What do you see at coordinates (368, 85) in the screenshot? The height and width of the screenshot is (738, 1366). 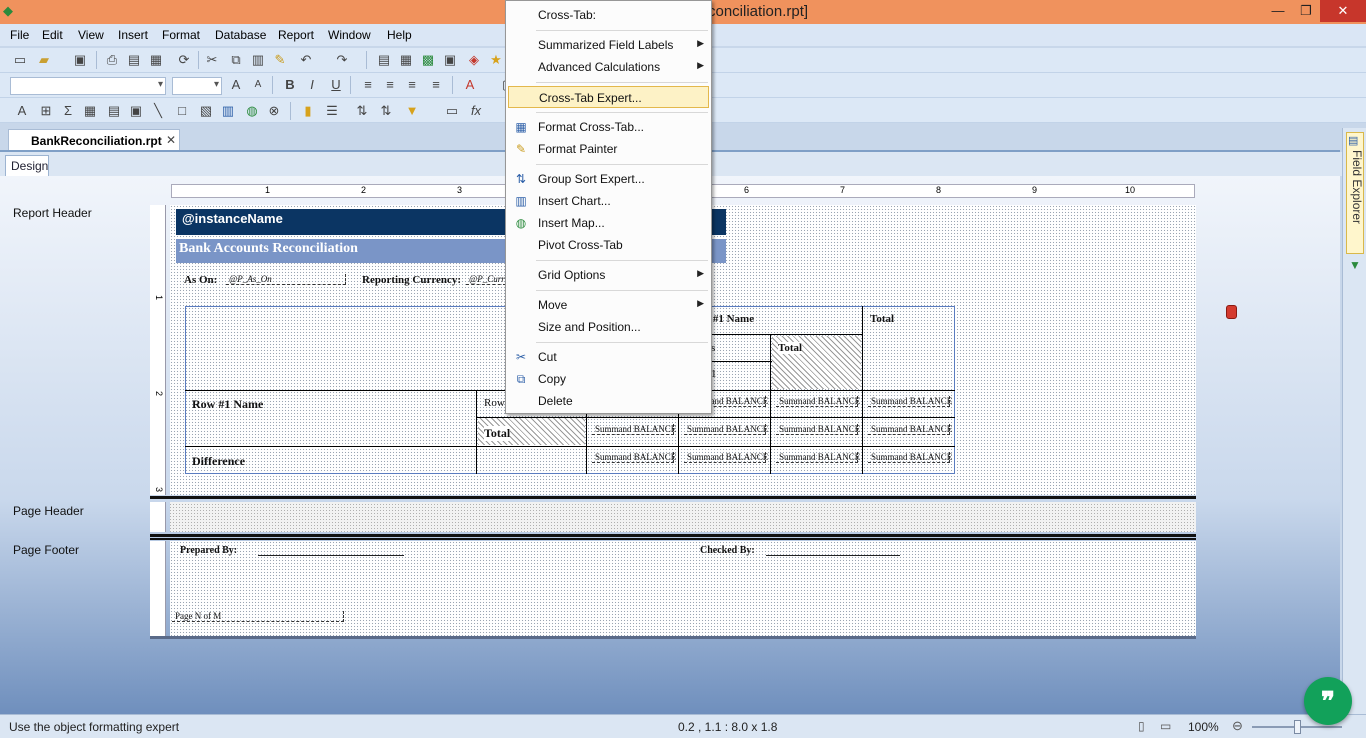 I see `align-left-icon: ≡` at bounding box center [368, 85].